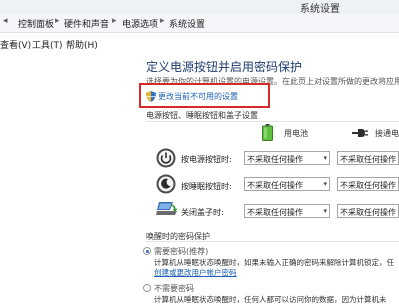  Describe the element at coordinates (140, 23) in the screenshot. I see `breadcrumb-power-options: 电源选项` at that location.